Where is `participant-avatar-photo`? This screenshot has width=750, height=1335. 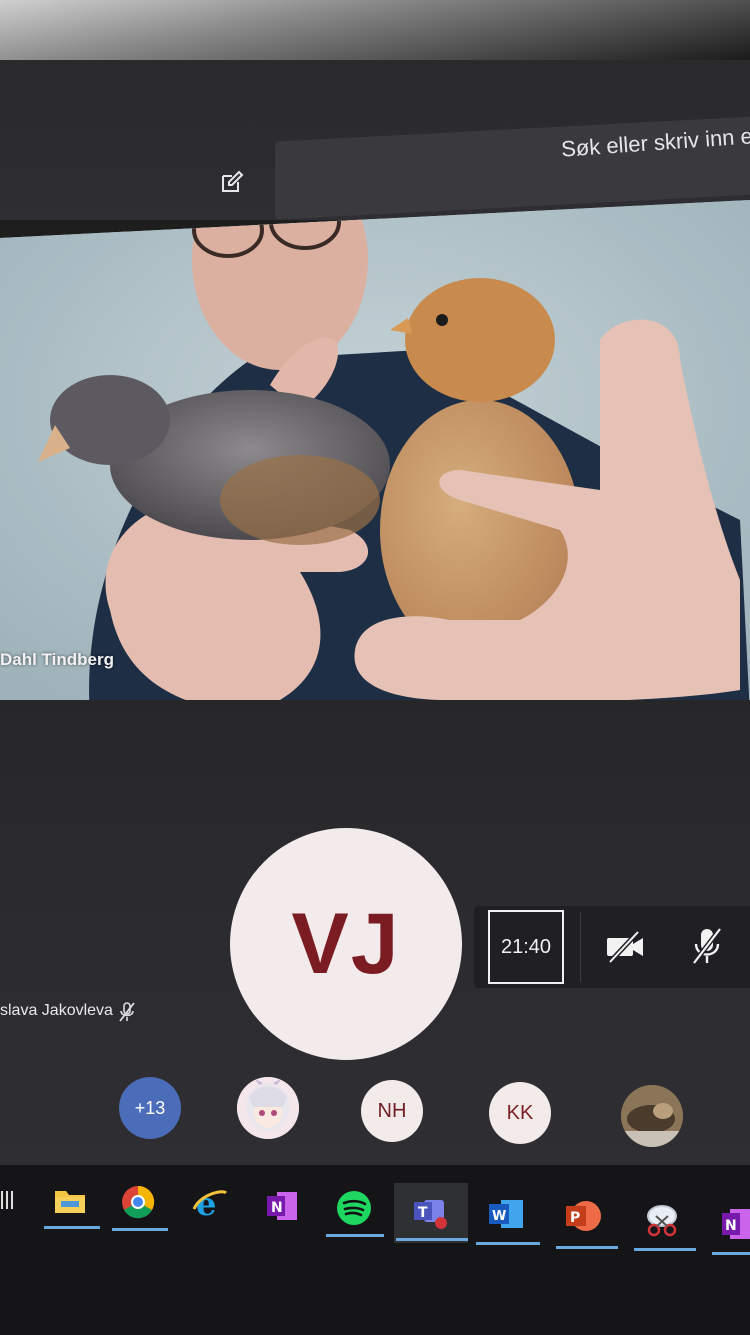 participant-avatar-photo is located at coordinates (652, 1116).